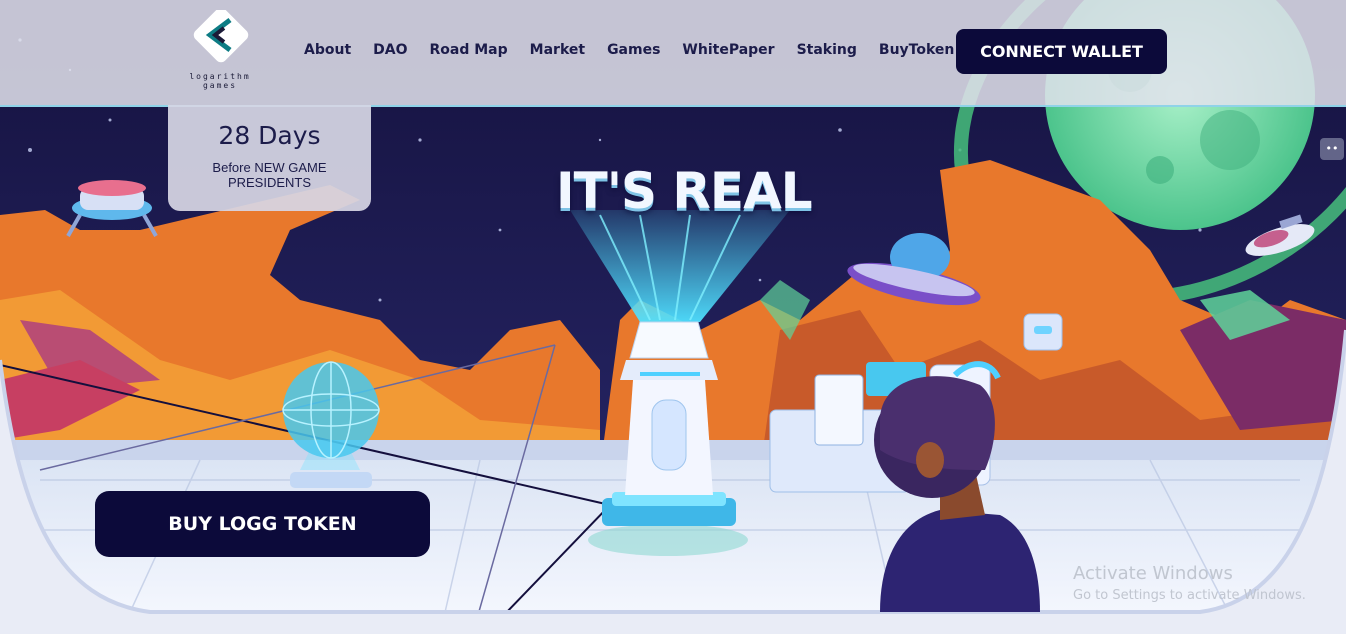 This screenshot has width=1346, height=634. What do you see at coordinates (269, 135) in the screenshot?
I see `countdown-days: 28 Days` at bounding box center [269, 135].